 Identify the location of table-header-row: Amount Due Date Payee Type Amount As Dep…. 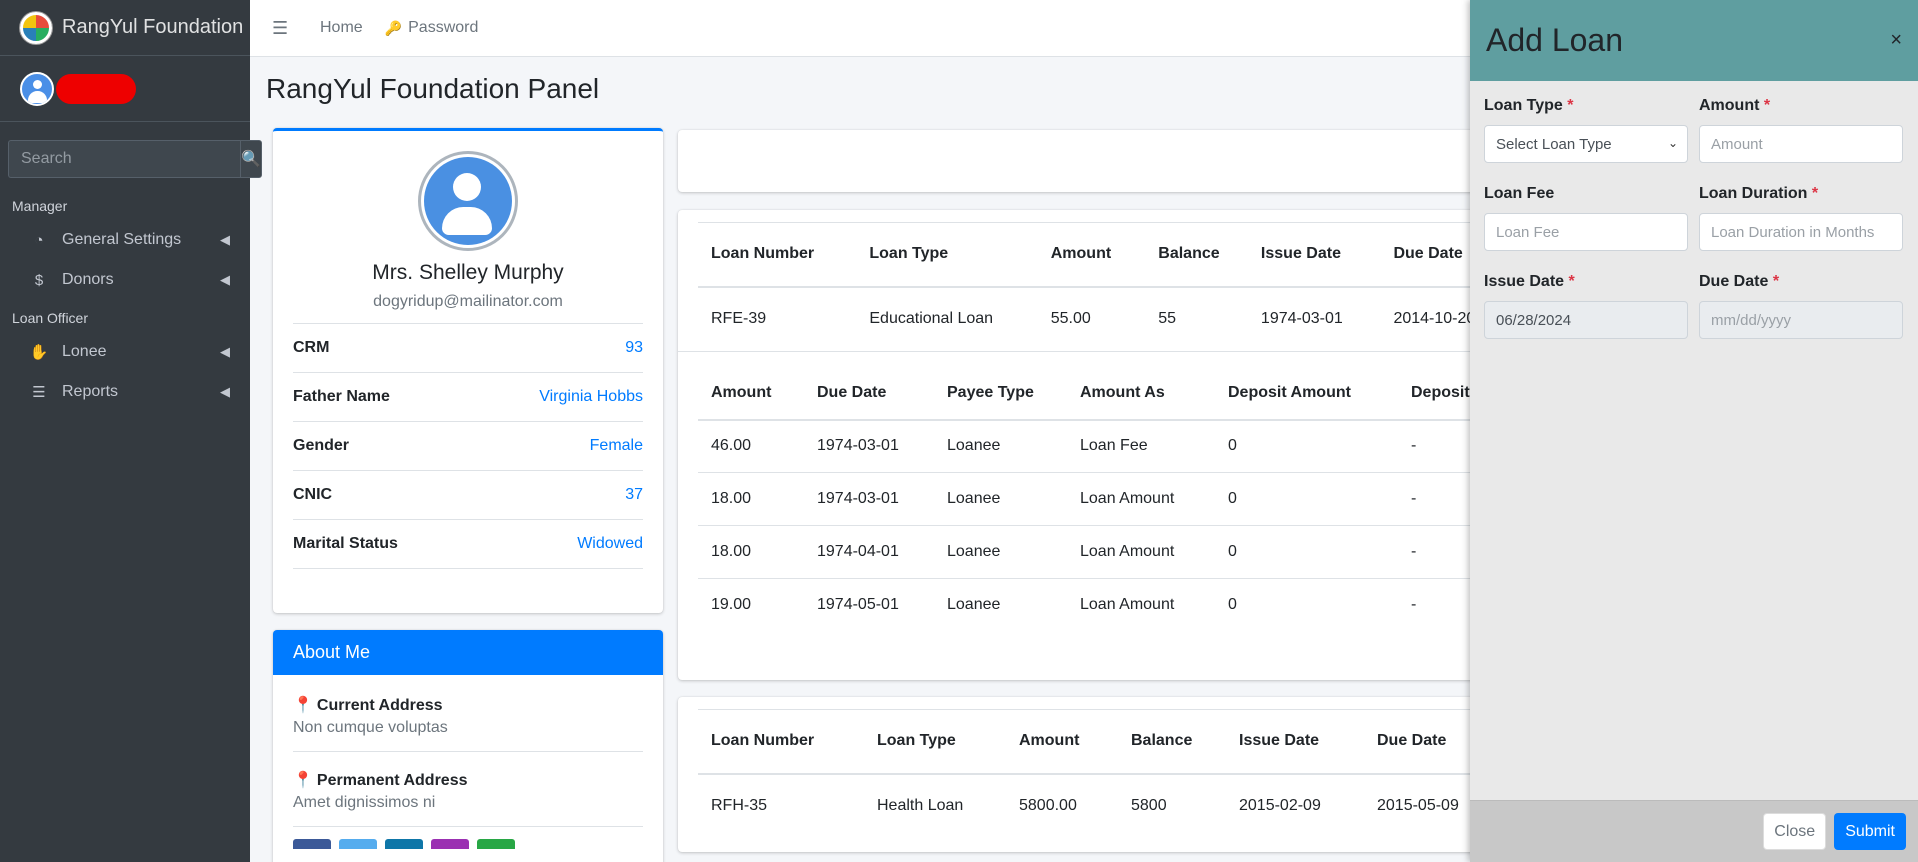
(1128, 393).